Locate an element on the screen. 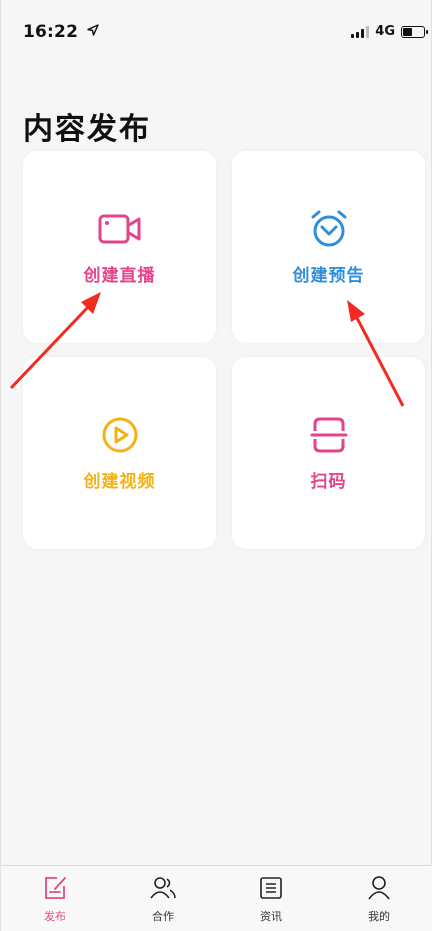 The image size is (432, 931). create-live-label: 创建直播 is located at coordinates (119, 276).